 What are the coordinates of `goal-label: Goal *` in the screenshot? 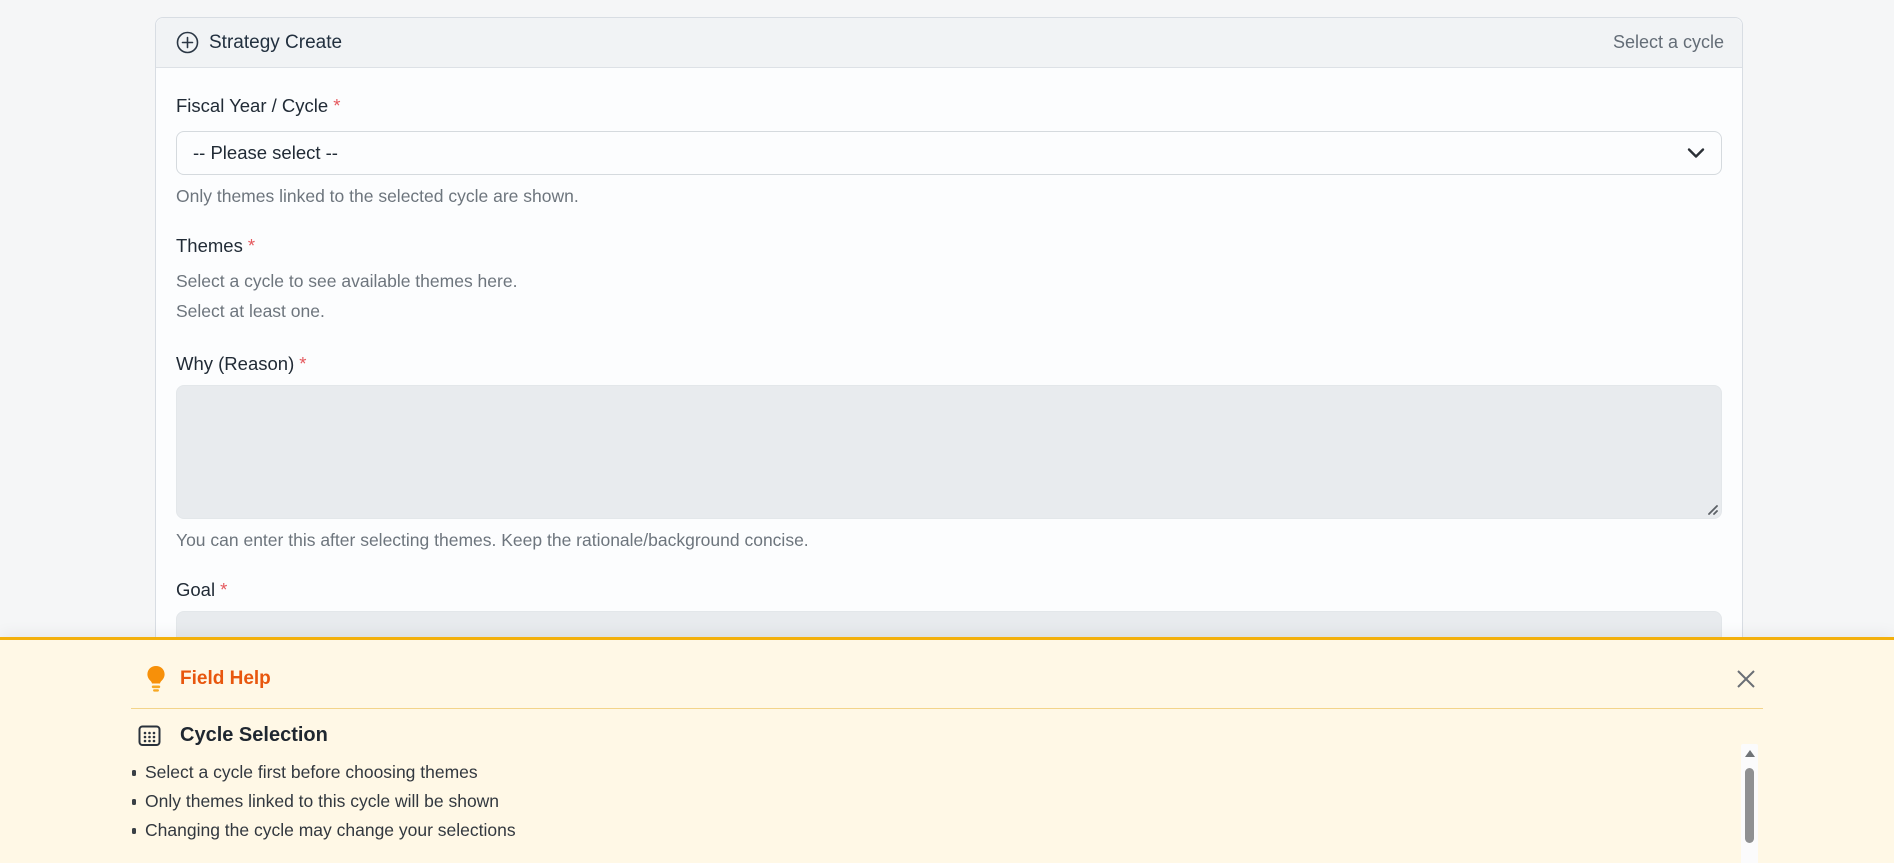 It's located at (949, 590).